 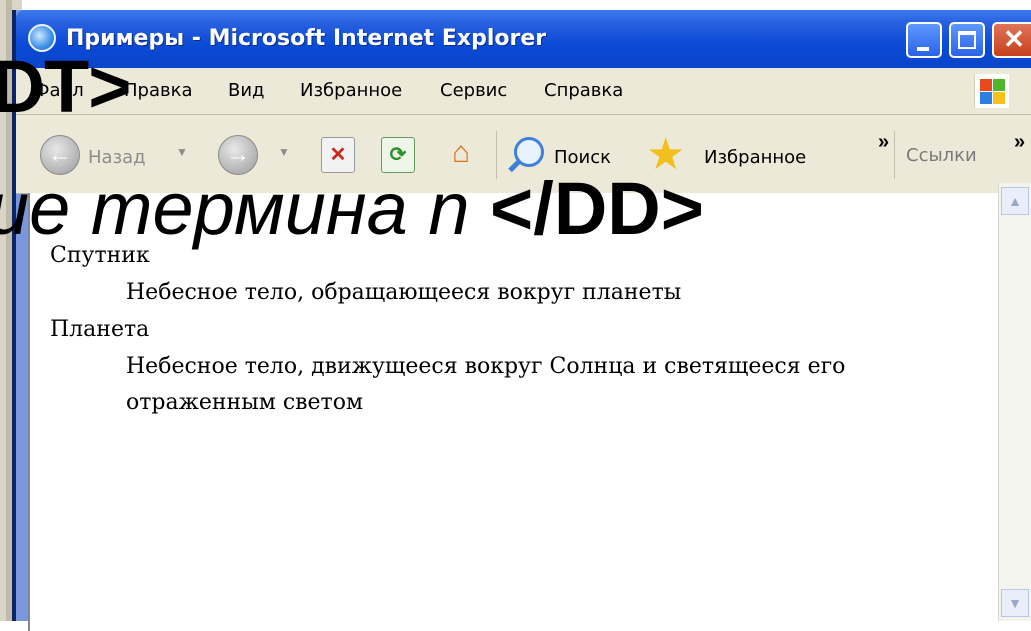 What do you see at coordinates (755, 157) in the screenshot?
I see `favorites-button-label: Избранное` at bounding box center [755, 157].